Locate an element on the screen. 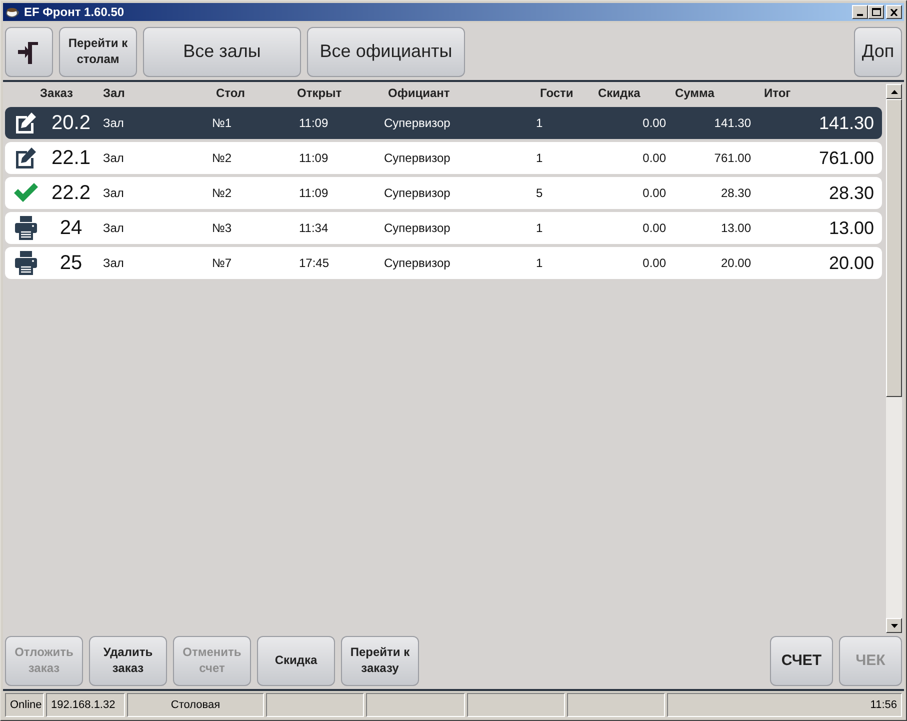  bill-button: СЧЕТ is located at coordinates (801, 661).